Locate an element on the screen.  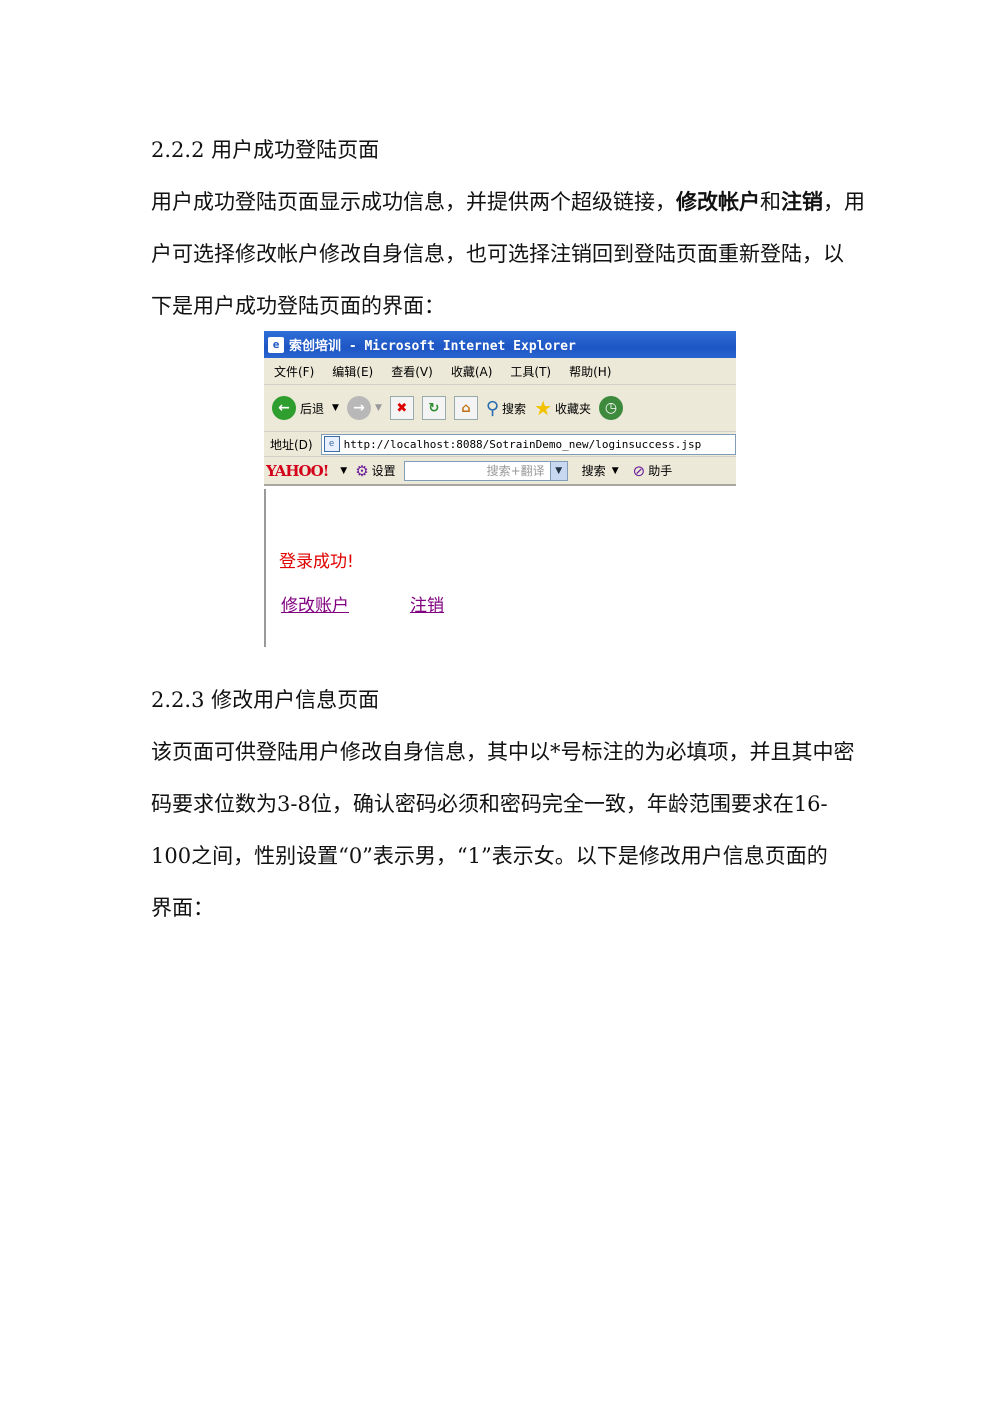
home-icon: ⌂ is located at coordinates (465, 408).